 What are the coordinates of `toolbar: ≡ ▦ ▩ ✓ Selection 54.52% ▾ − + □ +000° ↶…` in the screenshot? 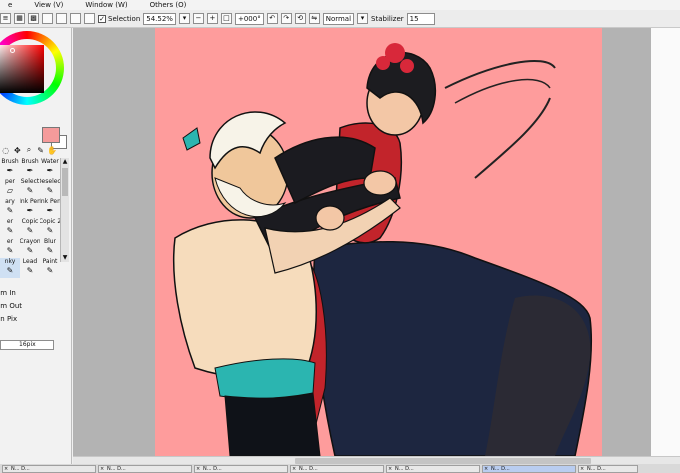 It's located at (340, 19).